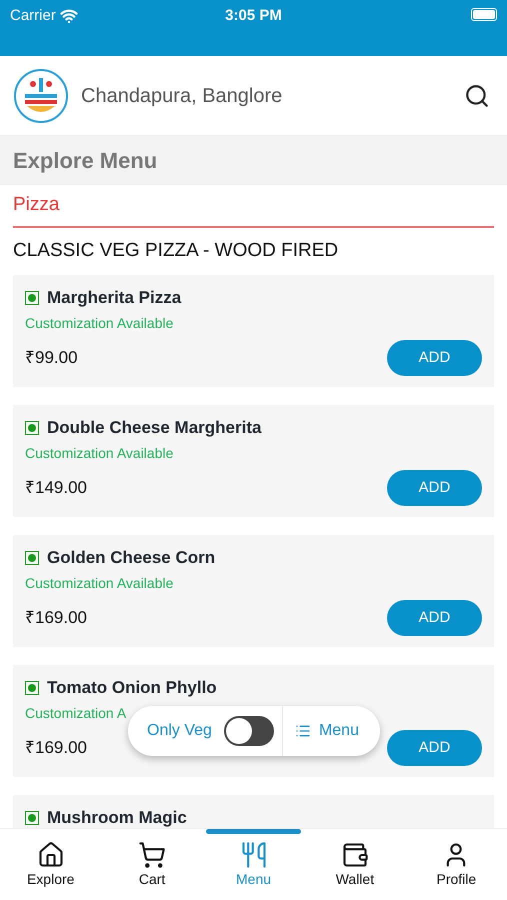  Describe the element at coordinates (320, 731) in the screenshot. I see `menu-button: Menu` at that location.